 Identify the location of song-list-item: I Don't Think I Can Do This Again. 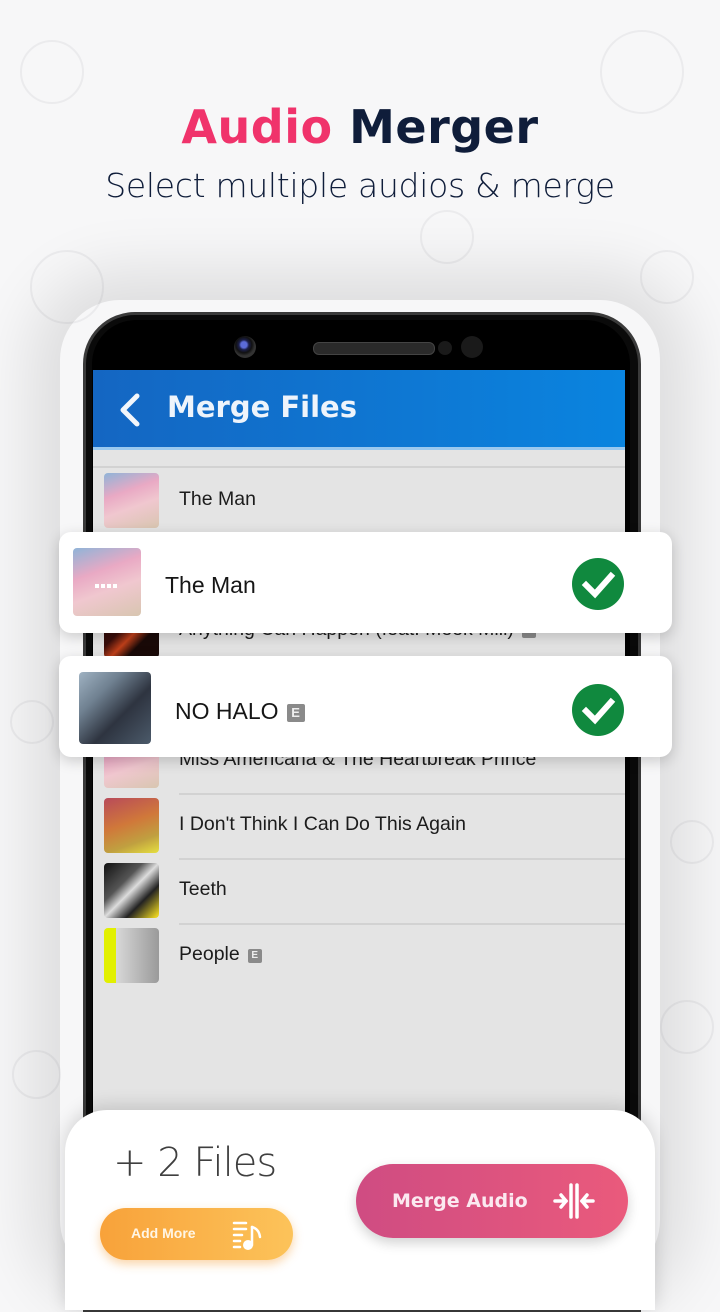
(359, 825).